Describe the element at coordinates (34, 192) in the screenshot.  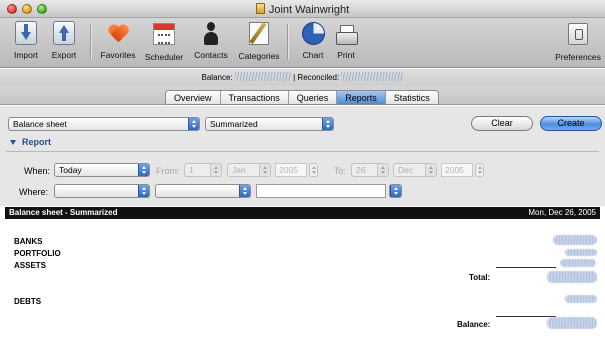
I see `where-label: Where:` at that location.